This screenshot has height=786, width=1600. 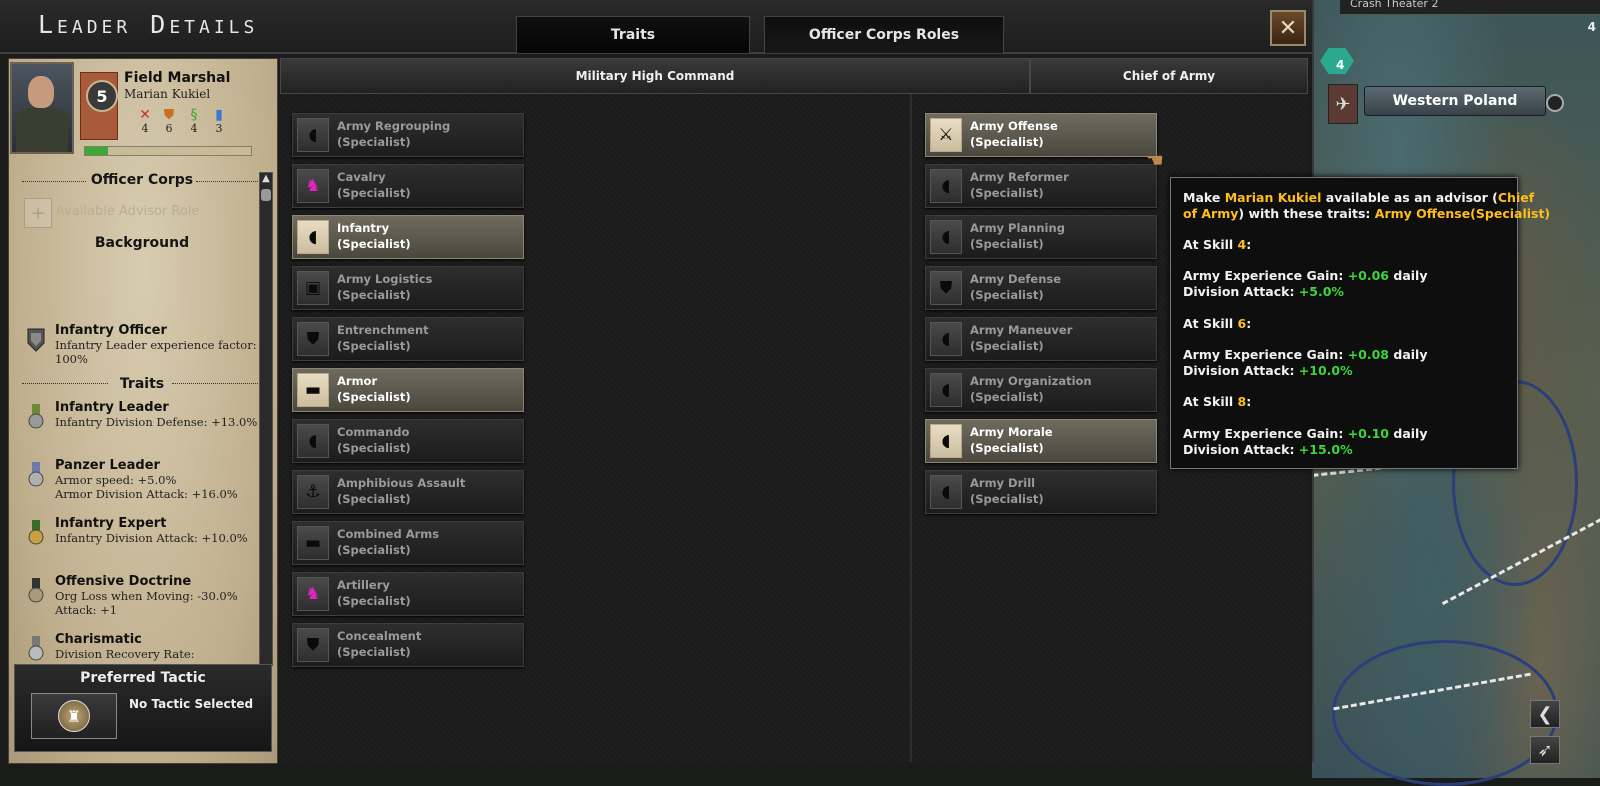 I want to click on cavalry-icon: ♞, so click(x=313, y=186).